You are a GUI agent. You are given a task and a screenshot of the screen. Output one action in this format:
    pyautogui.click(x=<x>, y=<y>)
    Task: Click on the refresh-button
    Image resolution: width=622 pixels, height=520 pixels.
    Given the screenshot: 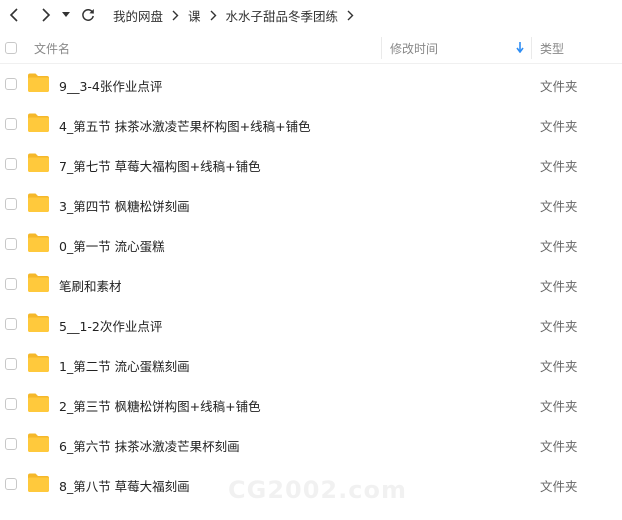 What is the action you would take?
    pyautogui.click(x=88, y=15)
    